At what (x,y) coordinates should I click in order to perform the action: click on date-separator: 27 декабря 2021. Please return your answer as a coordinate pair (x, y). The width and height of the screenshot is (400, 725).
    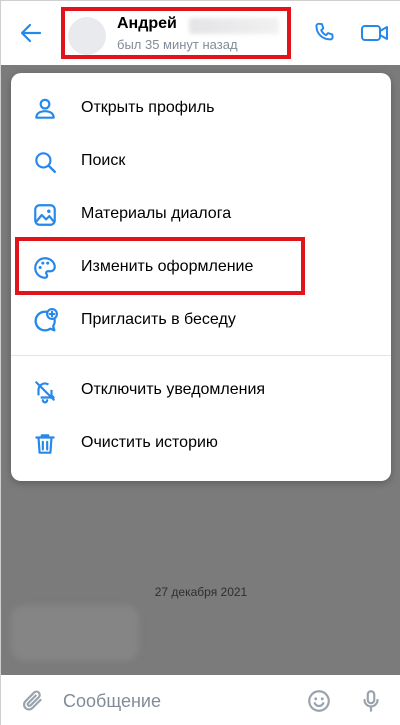
    Looking at the image, I should click on (201, 592).